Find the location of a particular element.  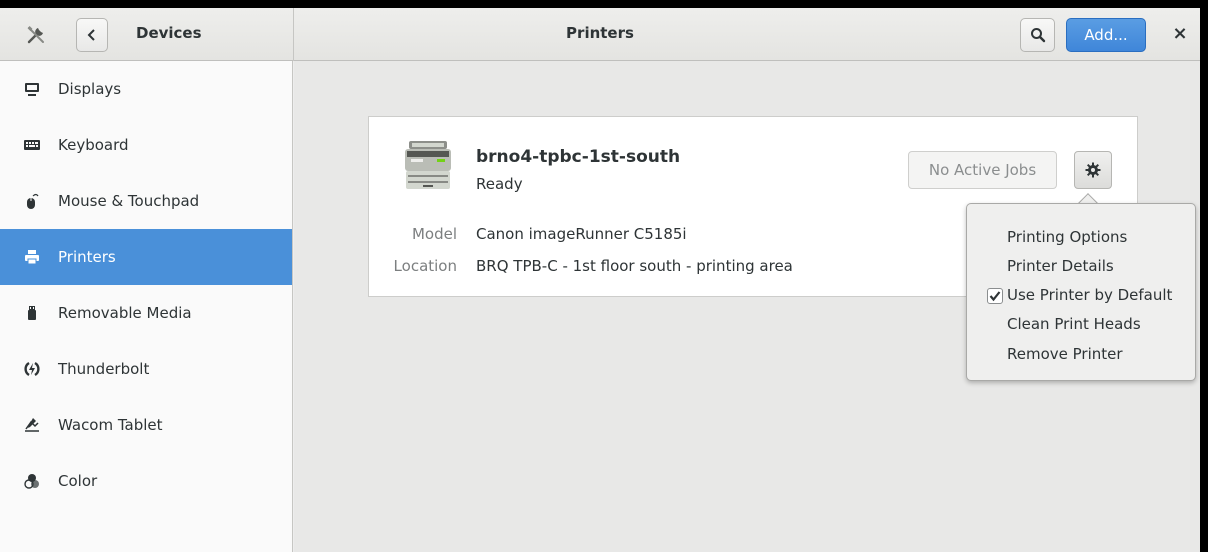

location-label: Location is located at coordinates (425, 266).